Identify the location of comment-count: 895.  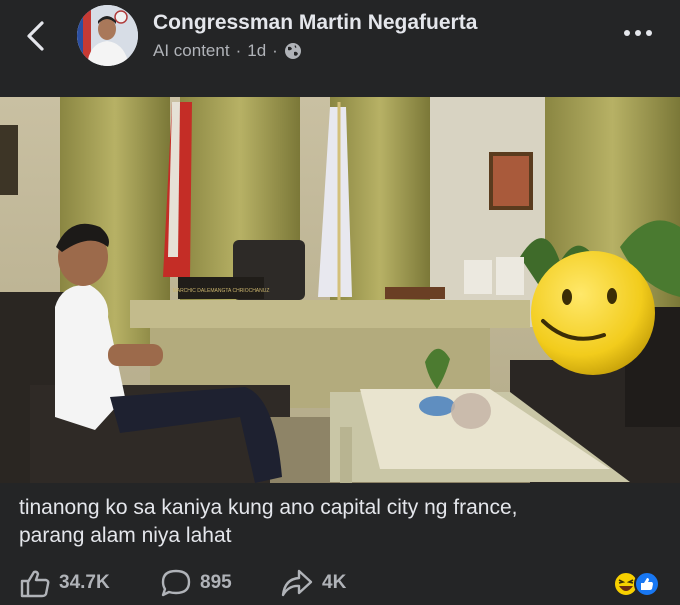
(216, 582).